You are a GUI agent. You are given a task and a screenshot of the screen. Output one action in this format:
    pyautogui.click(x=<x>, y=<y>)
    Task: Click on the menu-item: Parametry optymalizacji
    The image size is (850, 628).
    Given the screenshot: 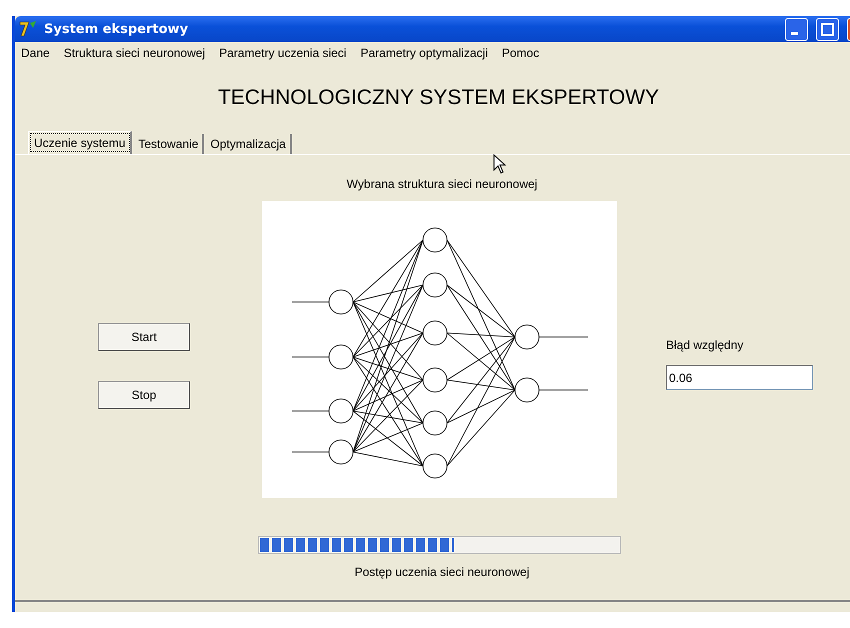 What is the action you would take?
    pyautogui.click(x=424, y=53)
    